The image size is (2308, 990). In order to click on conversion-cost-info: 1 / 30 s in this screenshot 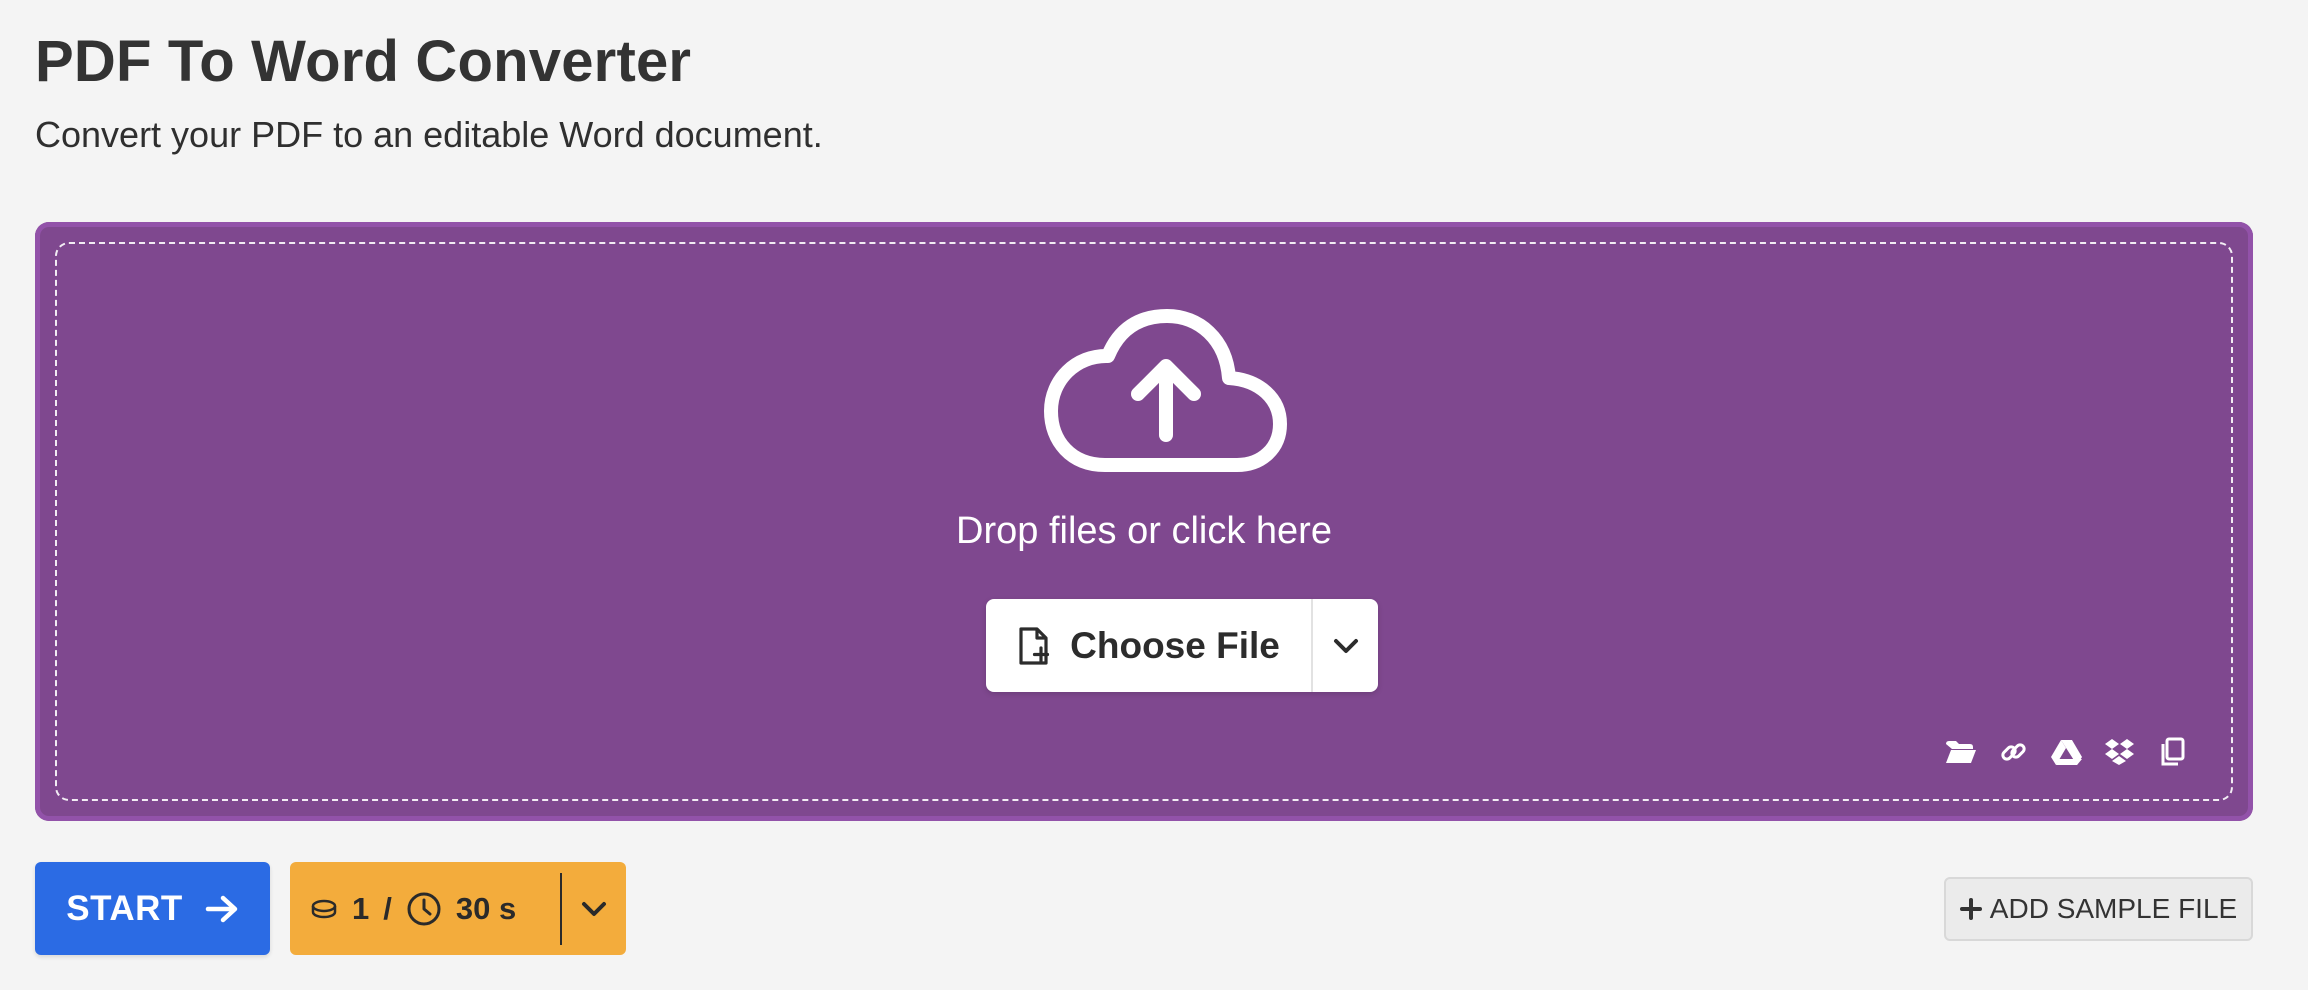, I will do `click(425, 908)`.